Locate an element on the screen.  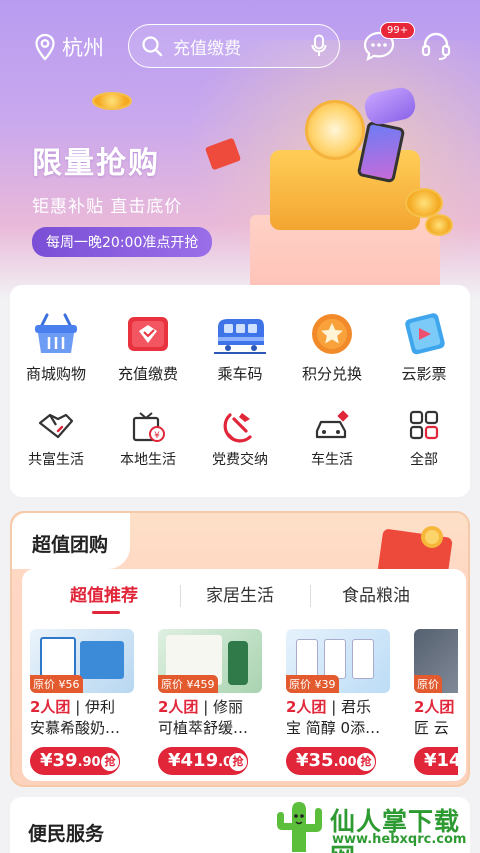
product-image: 原价 ¥56 is located at coordinates (82, 661).